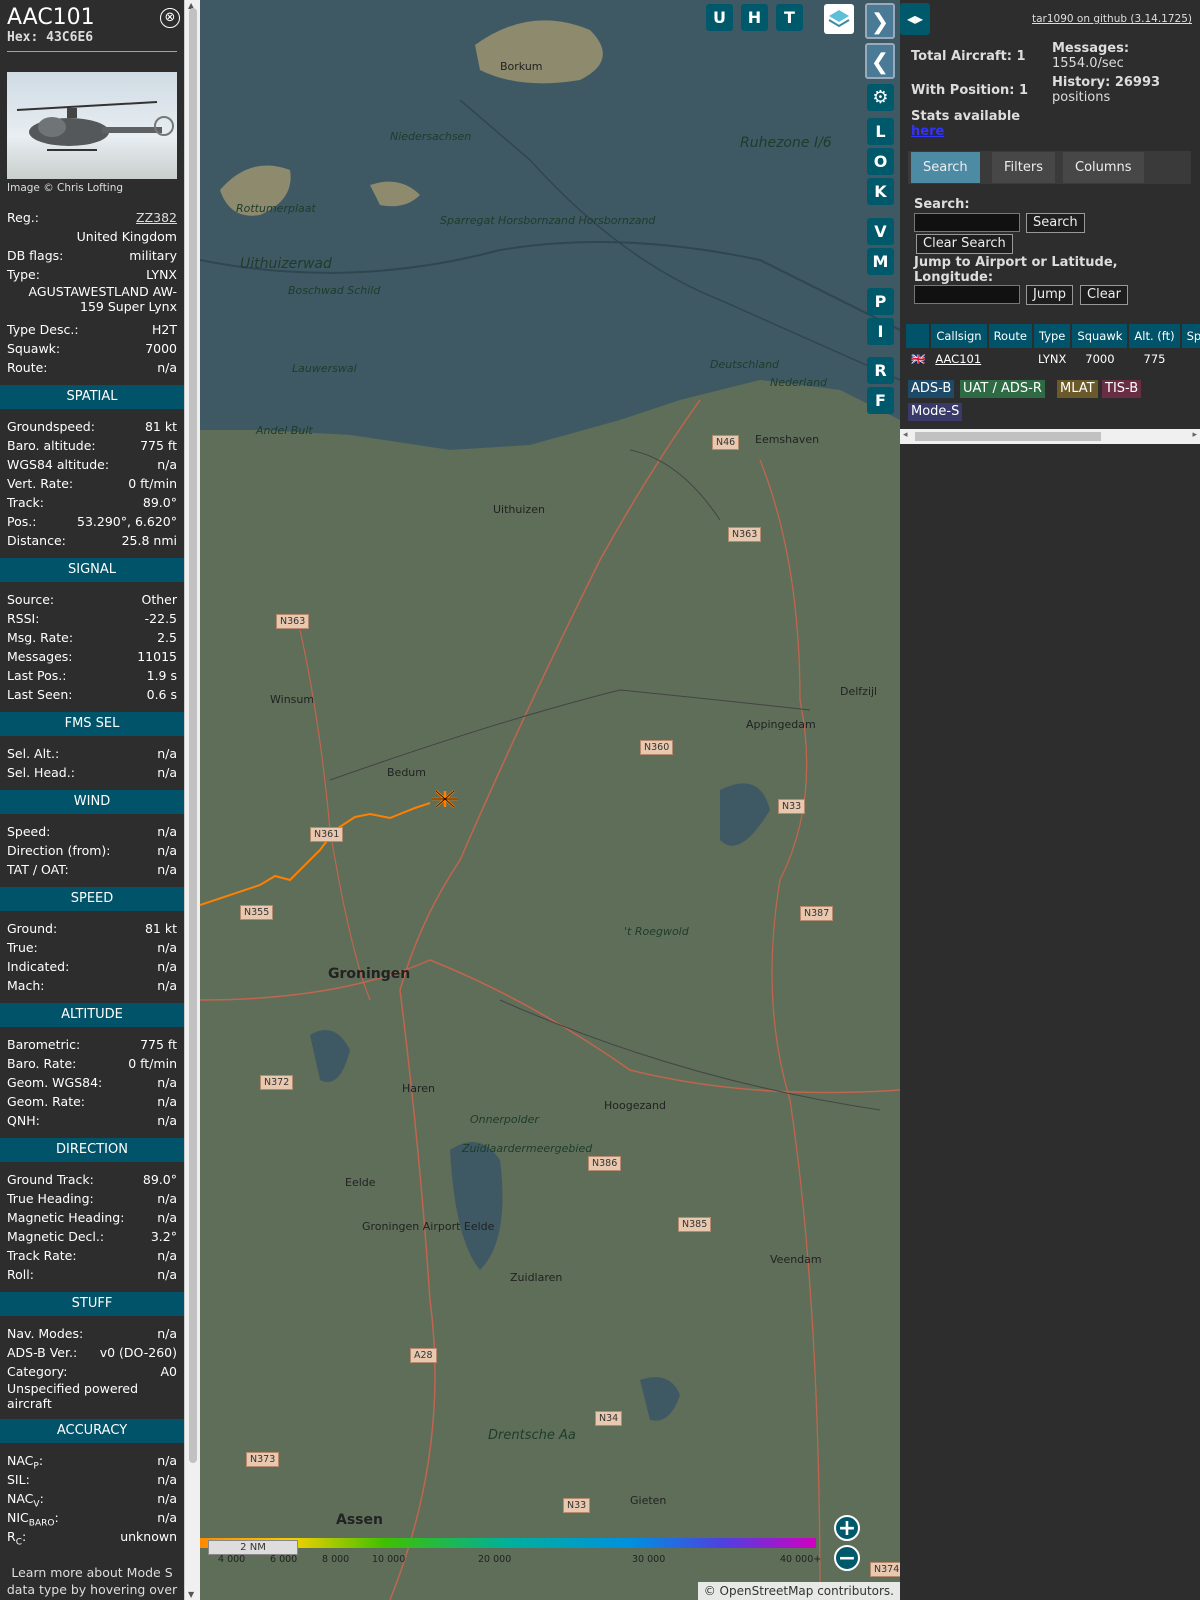 The width and height of the screenshot is (1200, 1600). I want to click on map-button-r: R, so click(880, 370).